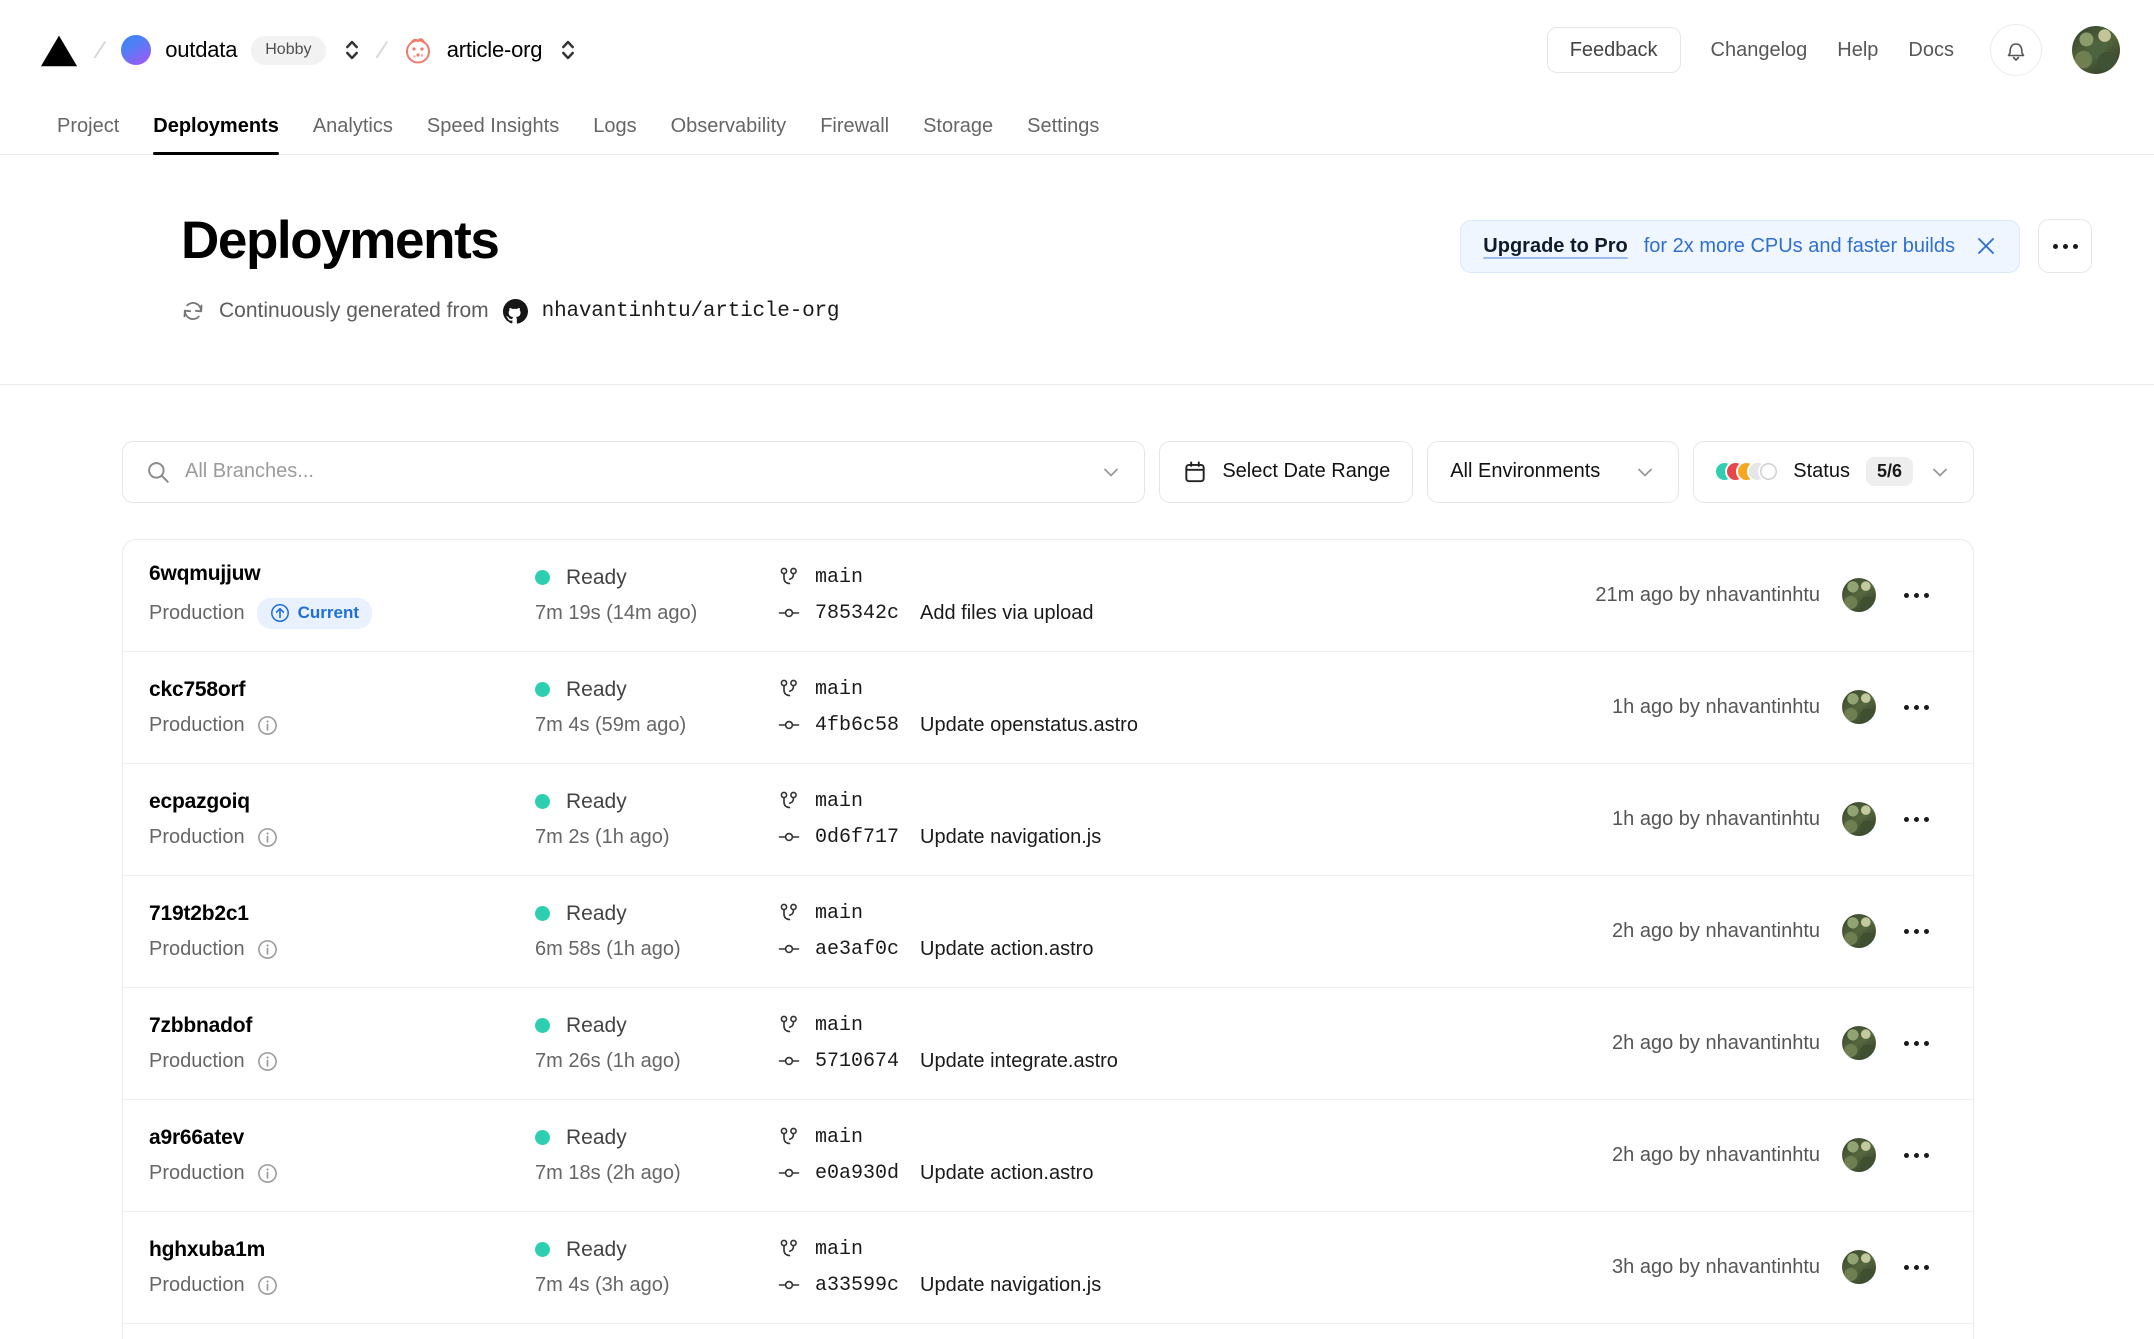 The width and height of the screenshot is (2154, 1339). What do you see at coordinates (1759, 50) in the screenshot?
I see `changelog-link: Changelog` at bounding box center [1759, 50].